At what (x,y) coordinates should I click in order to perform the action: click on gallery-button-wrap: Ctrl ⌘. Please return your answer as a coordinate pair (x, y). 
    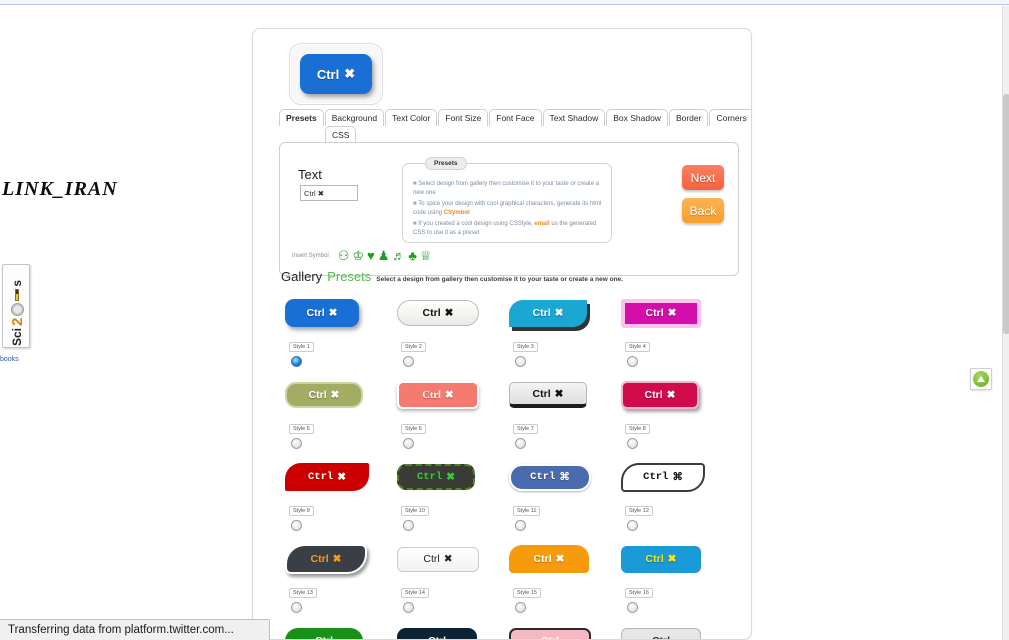
    Looking at the image, I should click on (561, 477).